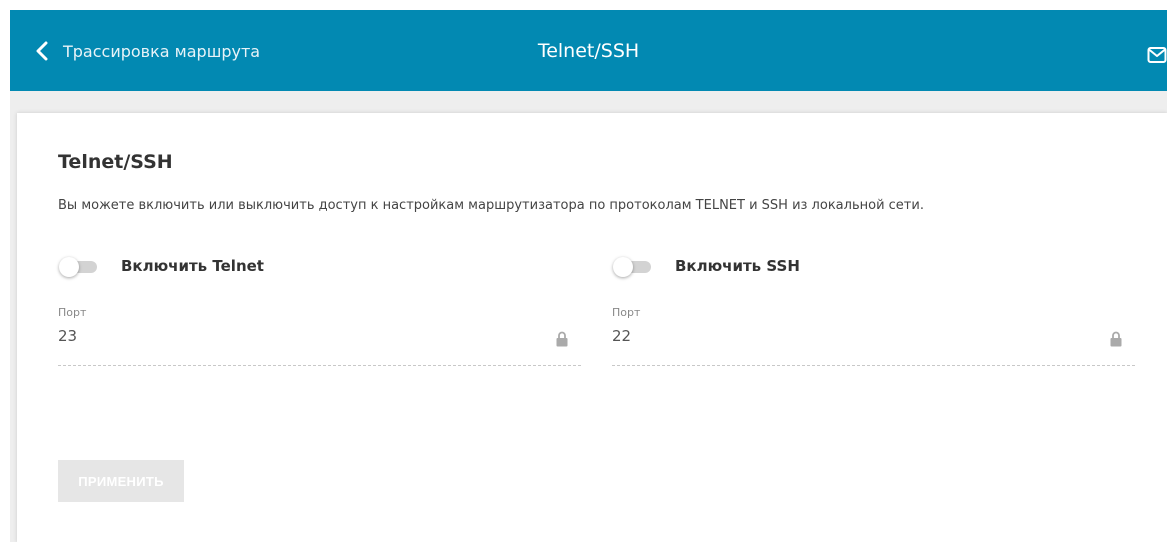  I want to click on top-bar: Трассировка маршрута Telnet/SSH, so click(588, 50).